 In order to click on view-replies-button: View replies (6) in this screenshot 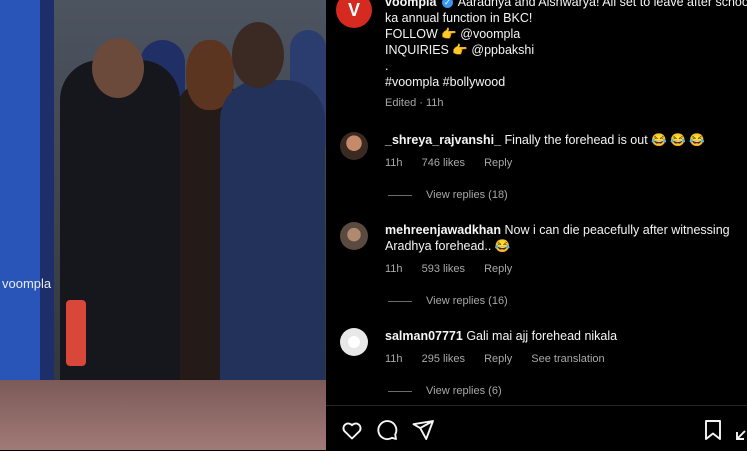, I will do `click(445, 391)`.